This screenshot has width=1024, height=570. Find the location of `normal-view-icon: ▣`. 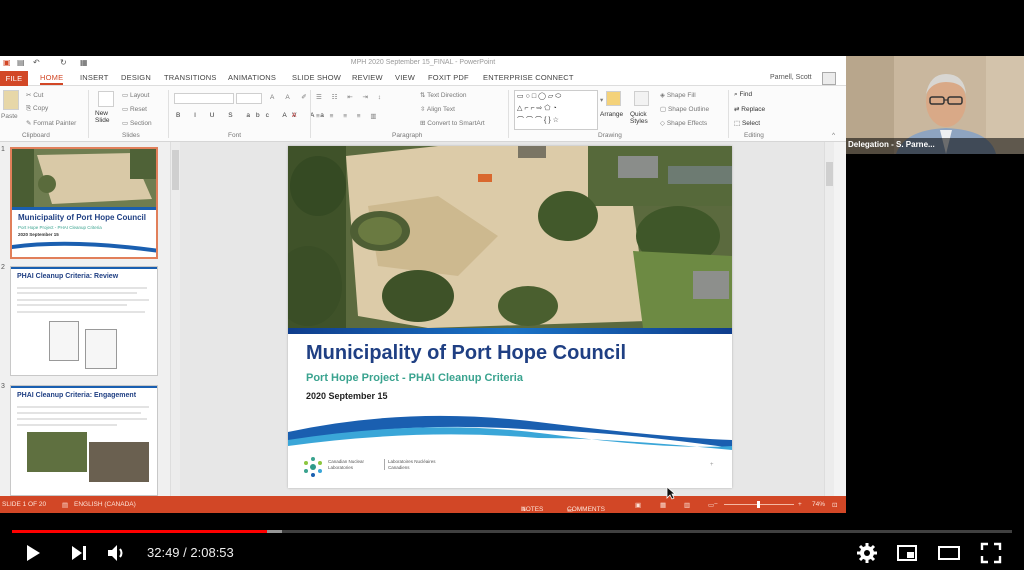

normal-view-icon: ▣ is located at coordinates (638, 505).